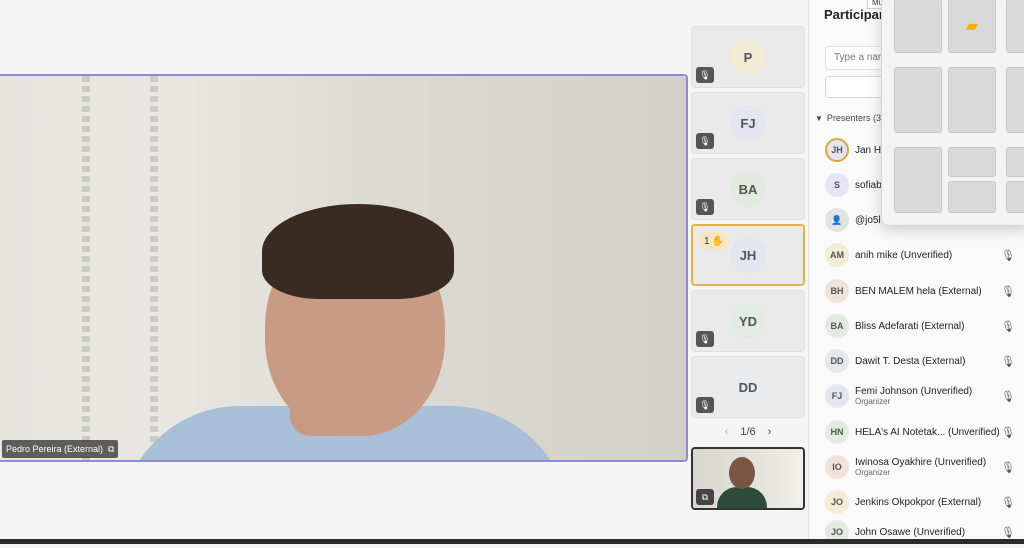  I want to click on tile-ba: BA 🎙, so click(748, 189).